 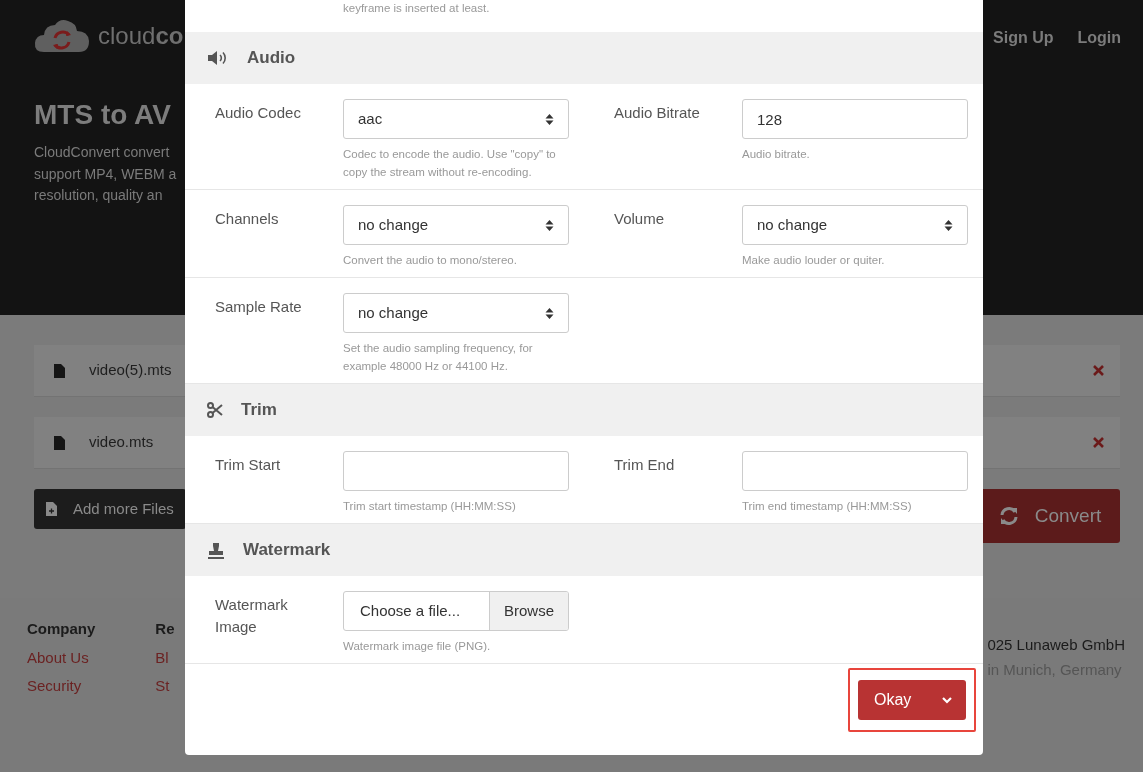 I want to click on file-picker: Choose a file... Browse, so click(x=456, y=611).